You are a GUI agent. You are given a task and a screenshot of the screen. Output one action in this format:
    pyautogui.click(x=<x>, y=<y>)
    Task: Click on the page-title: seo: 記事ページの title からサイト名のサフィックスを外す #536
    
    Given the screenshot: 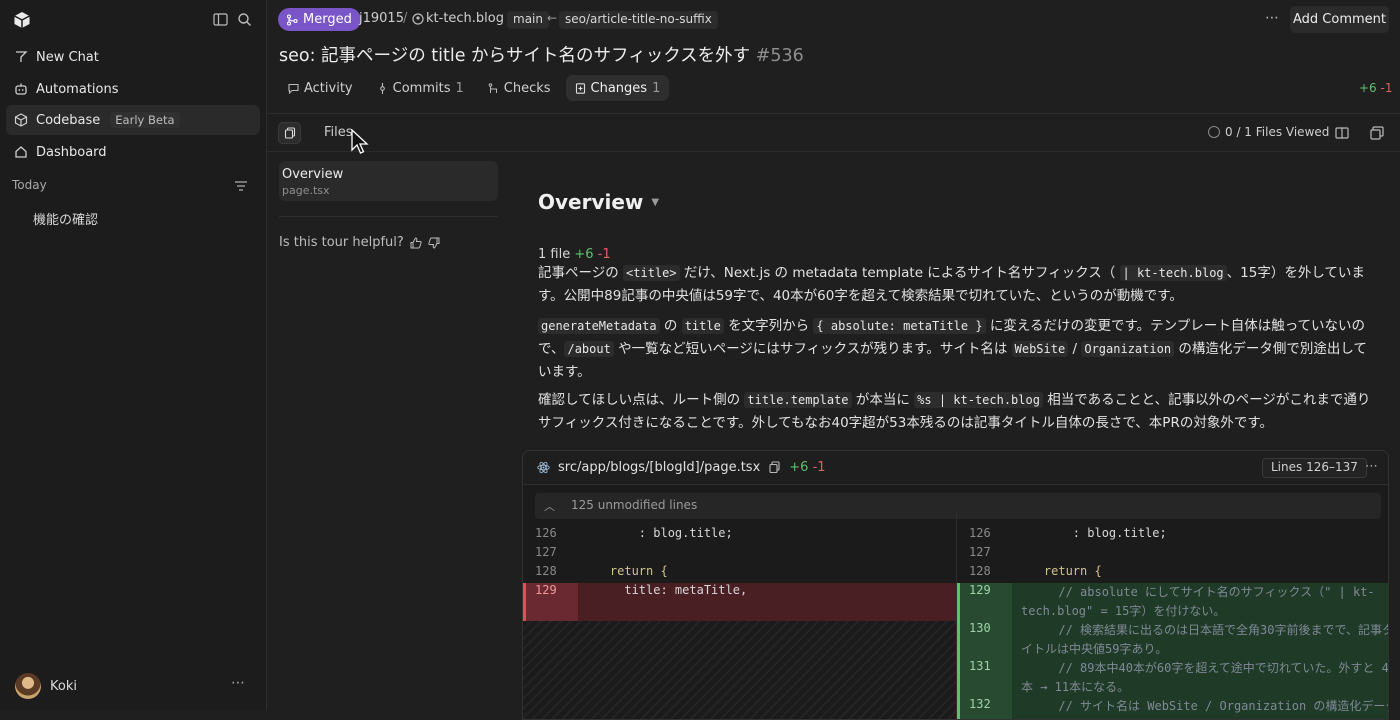 What is the action you would take?
    pyautogui.click(x=541, y=54)
    